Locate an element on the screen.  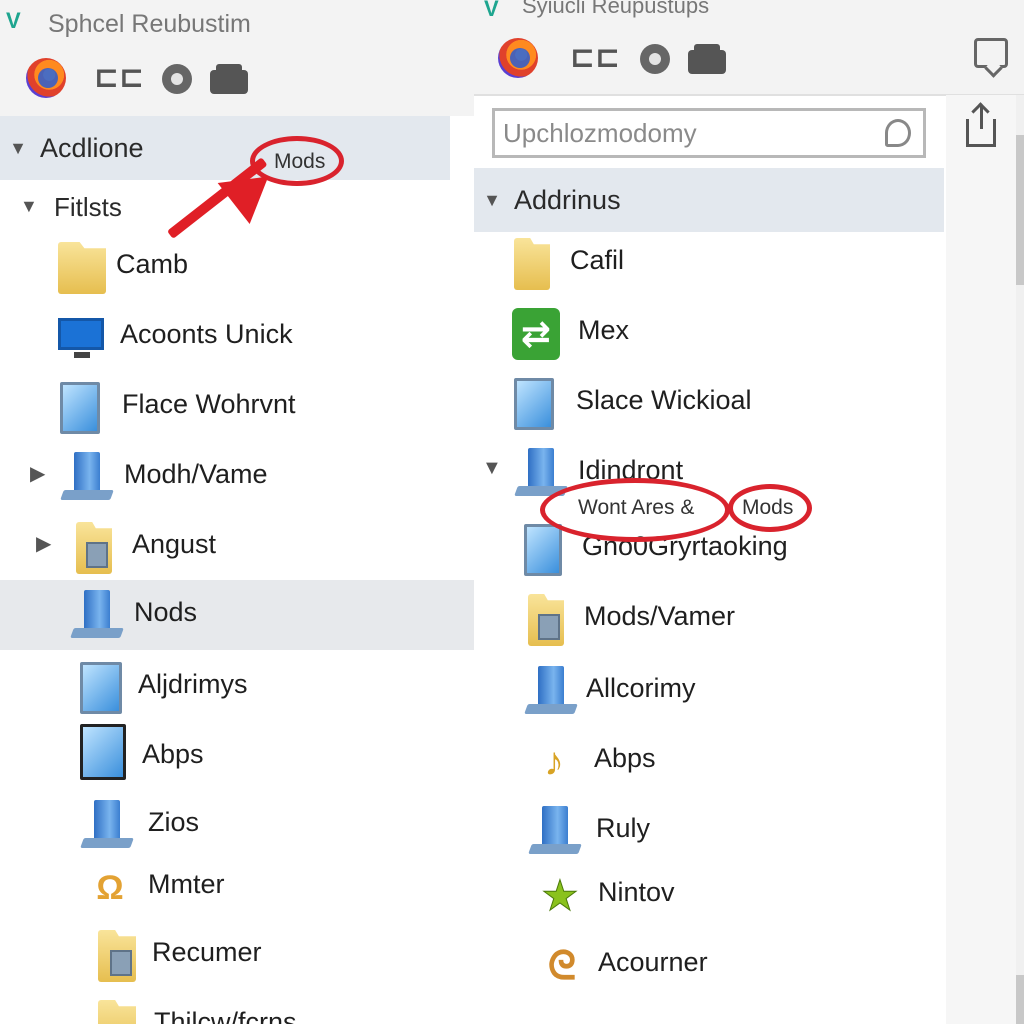
list-item: Zios is located at coordinates (237, 825).